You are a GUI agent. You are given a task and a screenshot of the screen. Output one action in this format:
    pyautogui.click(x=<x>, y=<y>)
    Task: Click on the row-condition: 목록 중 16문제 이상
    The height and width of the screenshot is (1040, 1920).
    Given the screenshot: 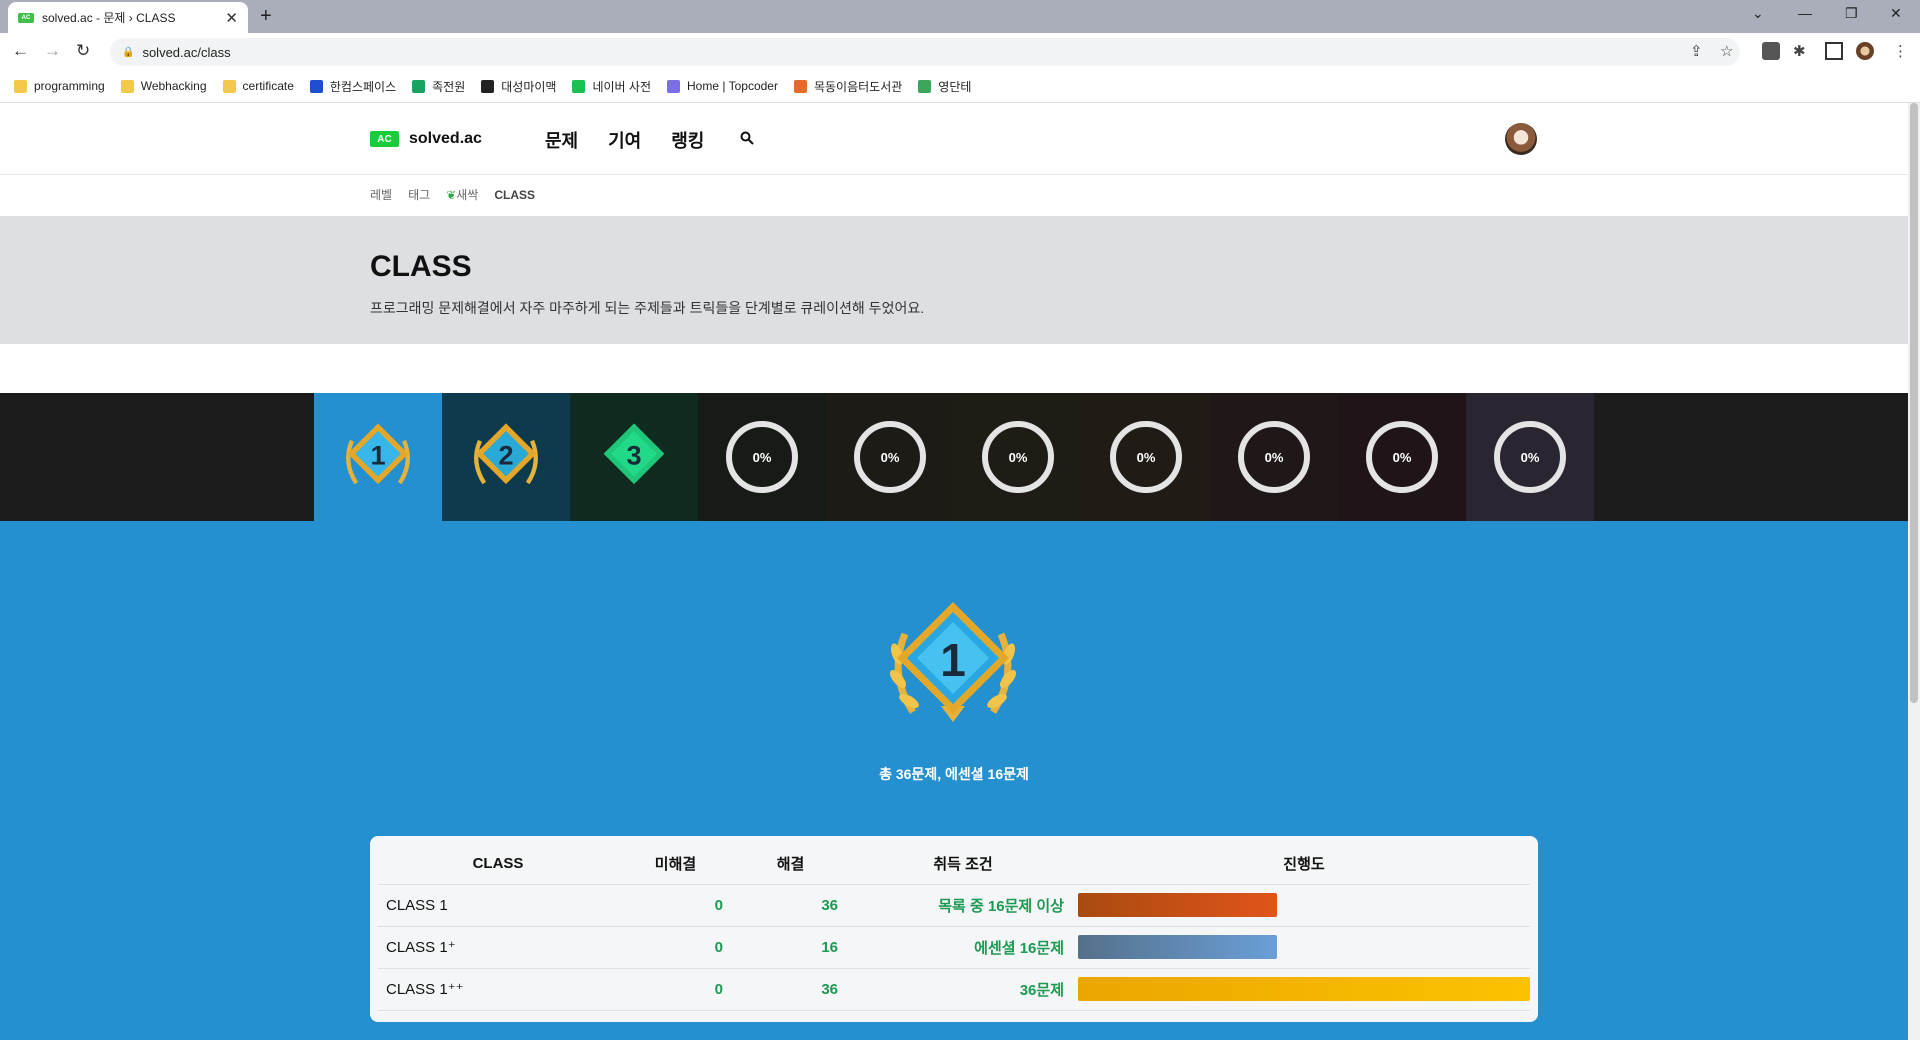 What is the action you would take?
    pyautogui.click(x=963, y=905)
    